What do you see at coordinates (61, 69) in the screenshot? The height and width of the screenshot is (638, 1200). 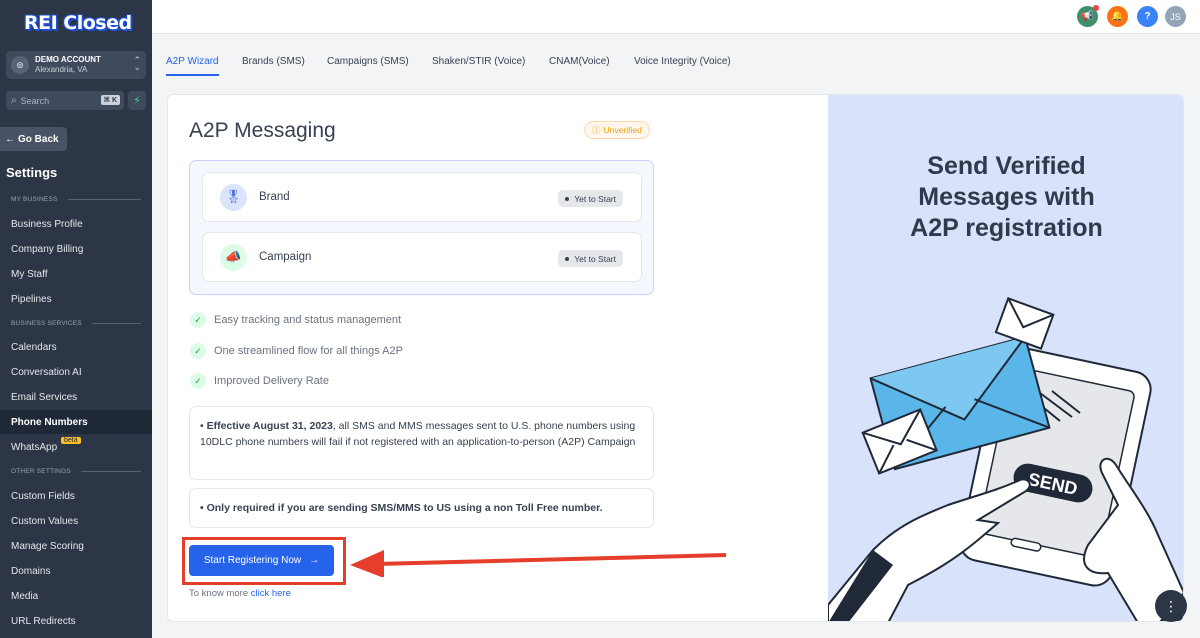 I see `account-location: Alexandria, VA` at bounding box center [61, 69].